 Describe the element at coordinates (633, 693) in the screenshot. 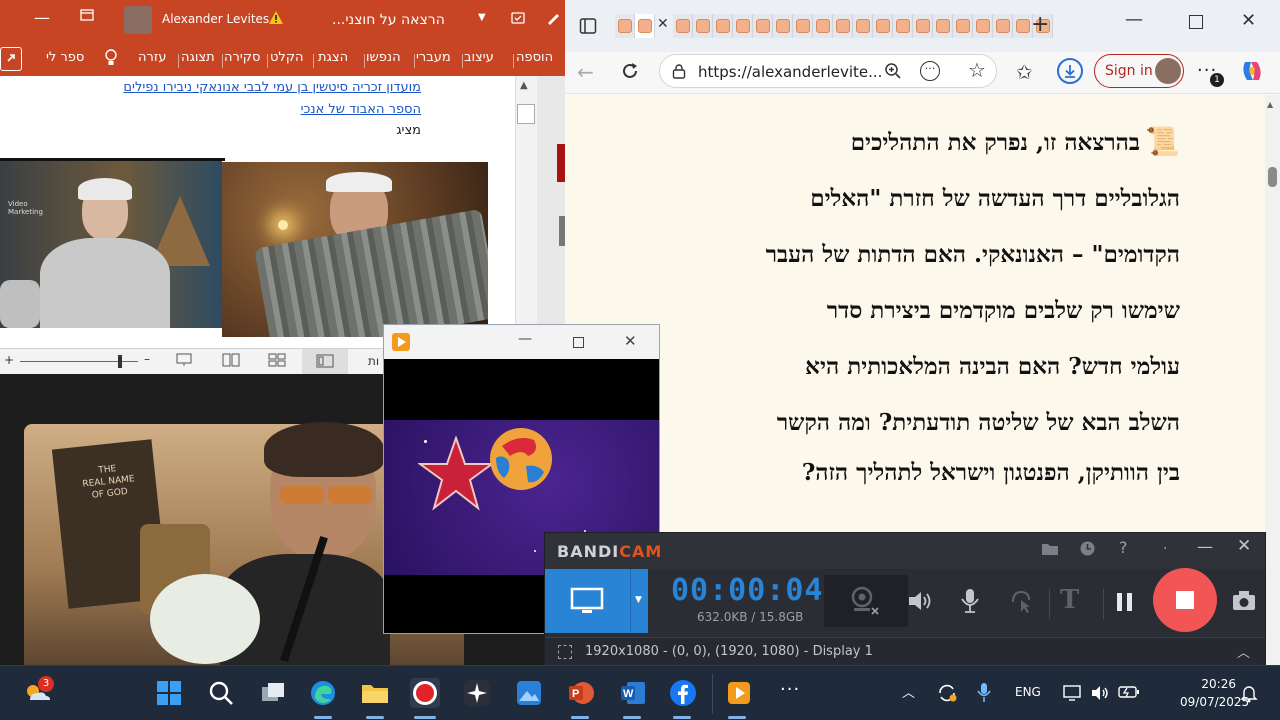

I see `word-taskbar-icon: W` at that location.